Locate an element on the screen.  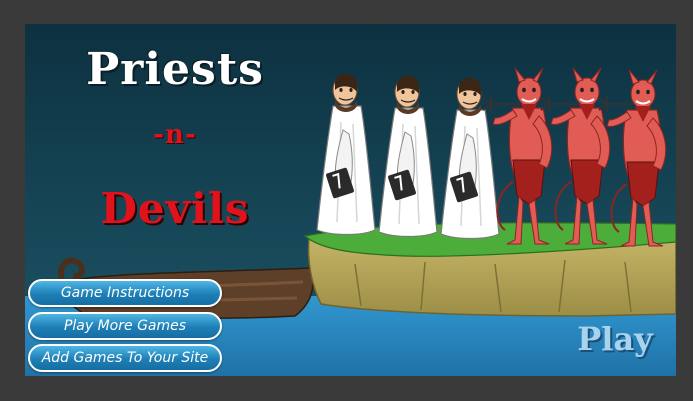
play-more-games-button: Play More Games is located at coordinates (125, 326).